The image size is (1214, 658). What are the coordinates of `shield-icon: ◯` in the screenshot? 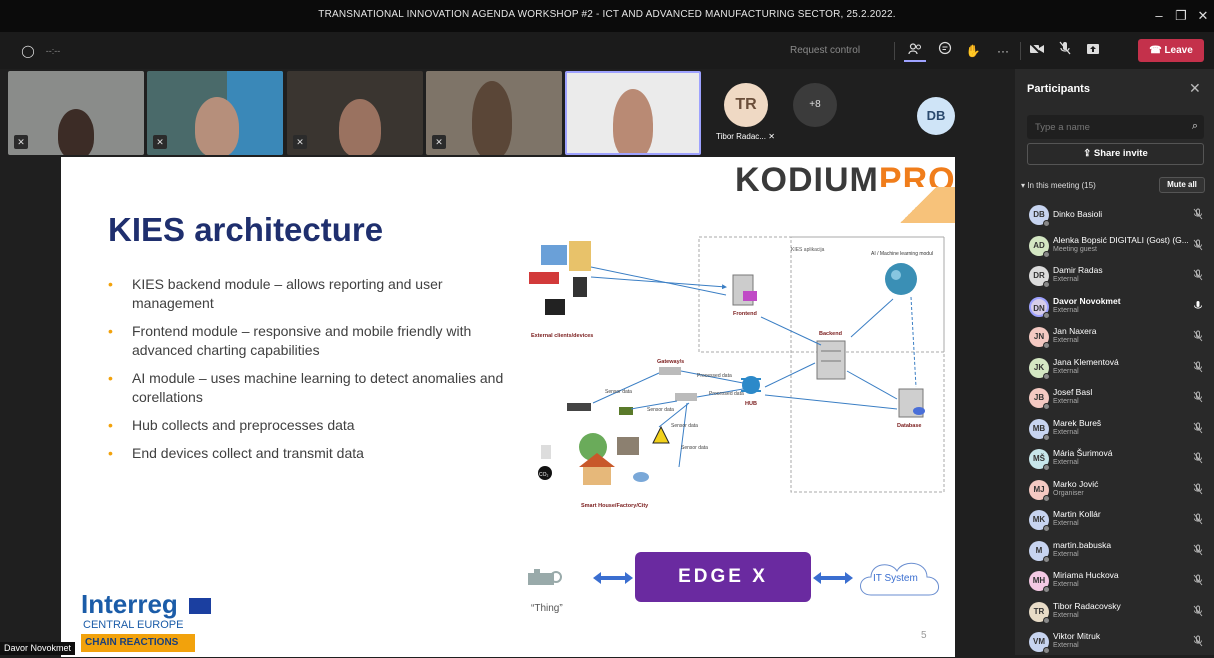 It's located at (28, 51).